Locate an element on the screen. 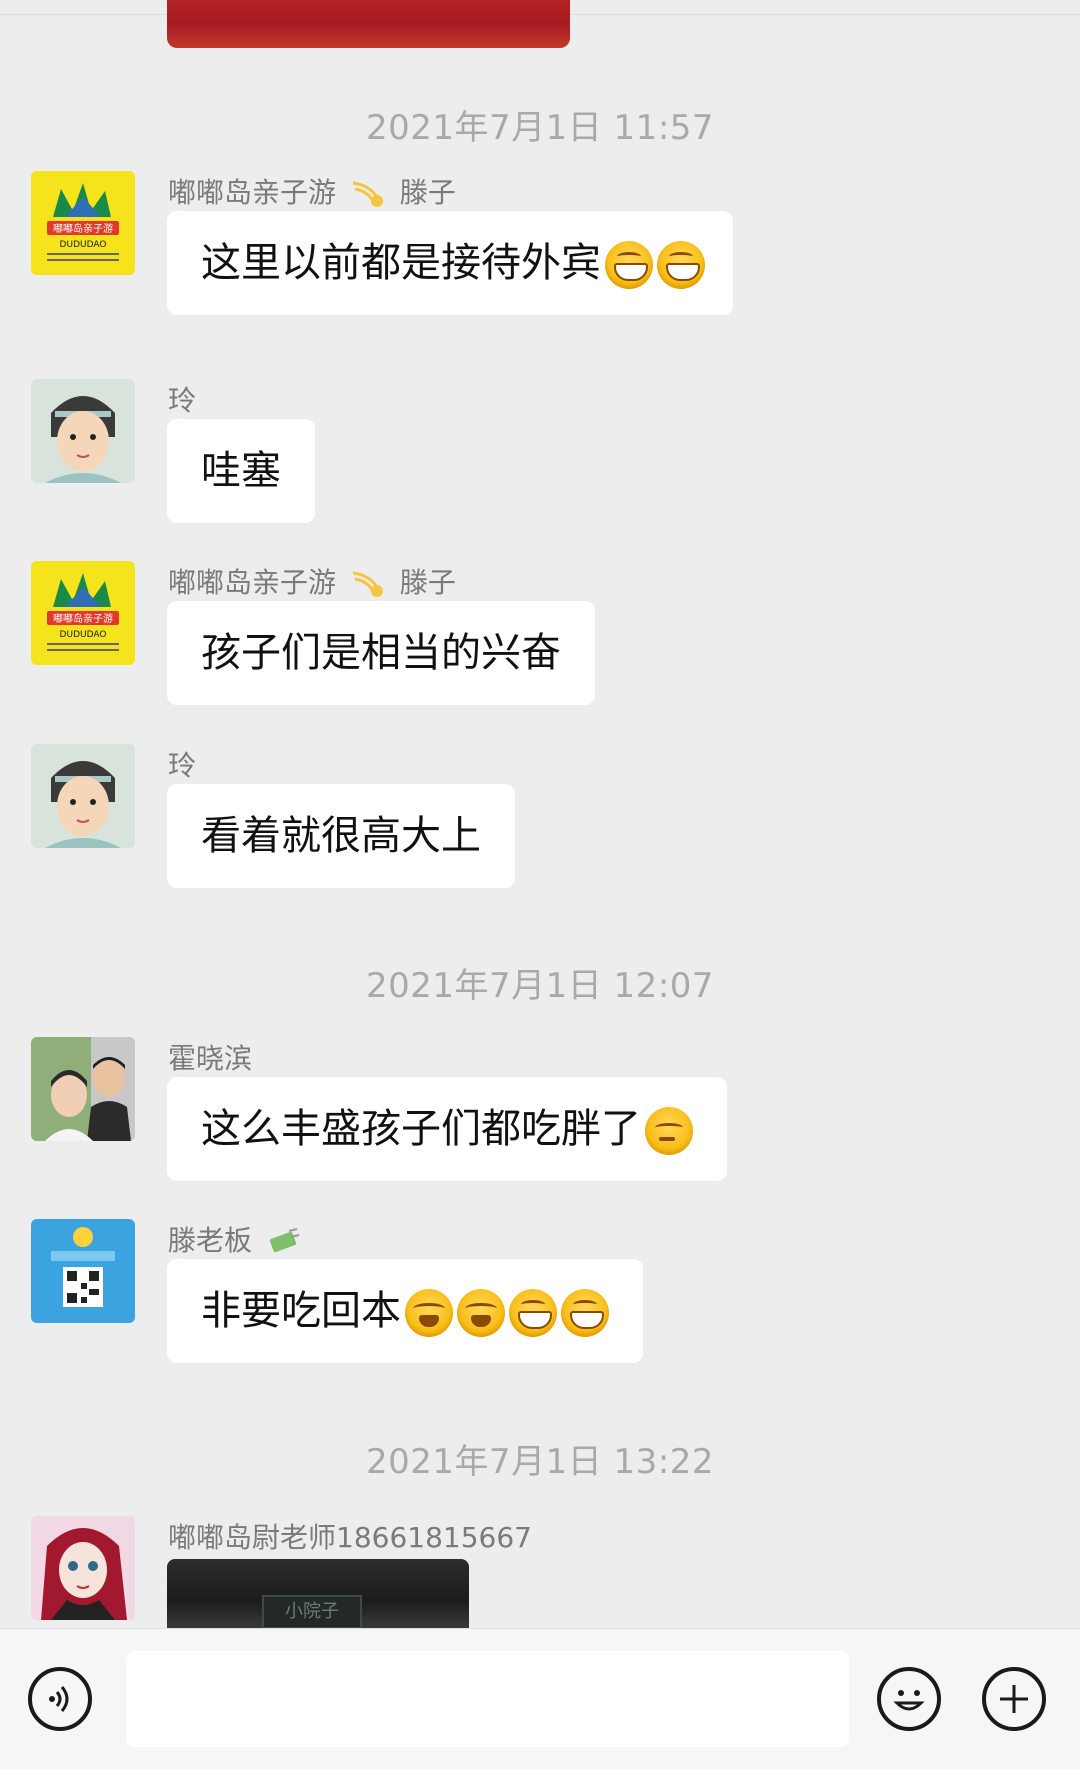  sender-name: 霍晓滨 is located at coordinates (210, 1058).